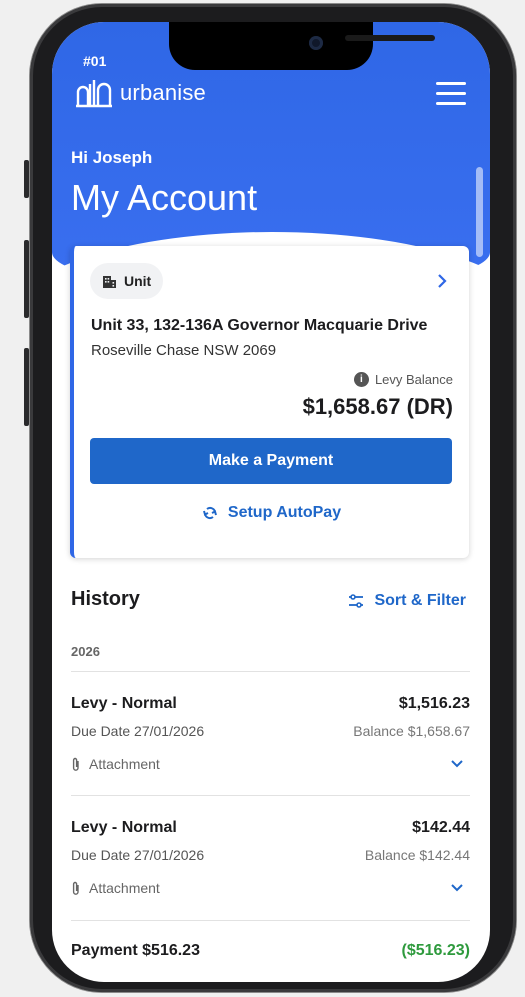 The width and height of the screenshot is (525, 997). I want to click on phone-notch, so click(302, 46).